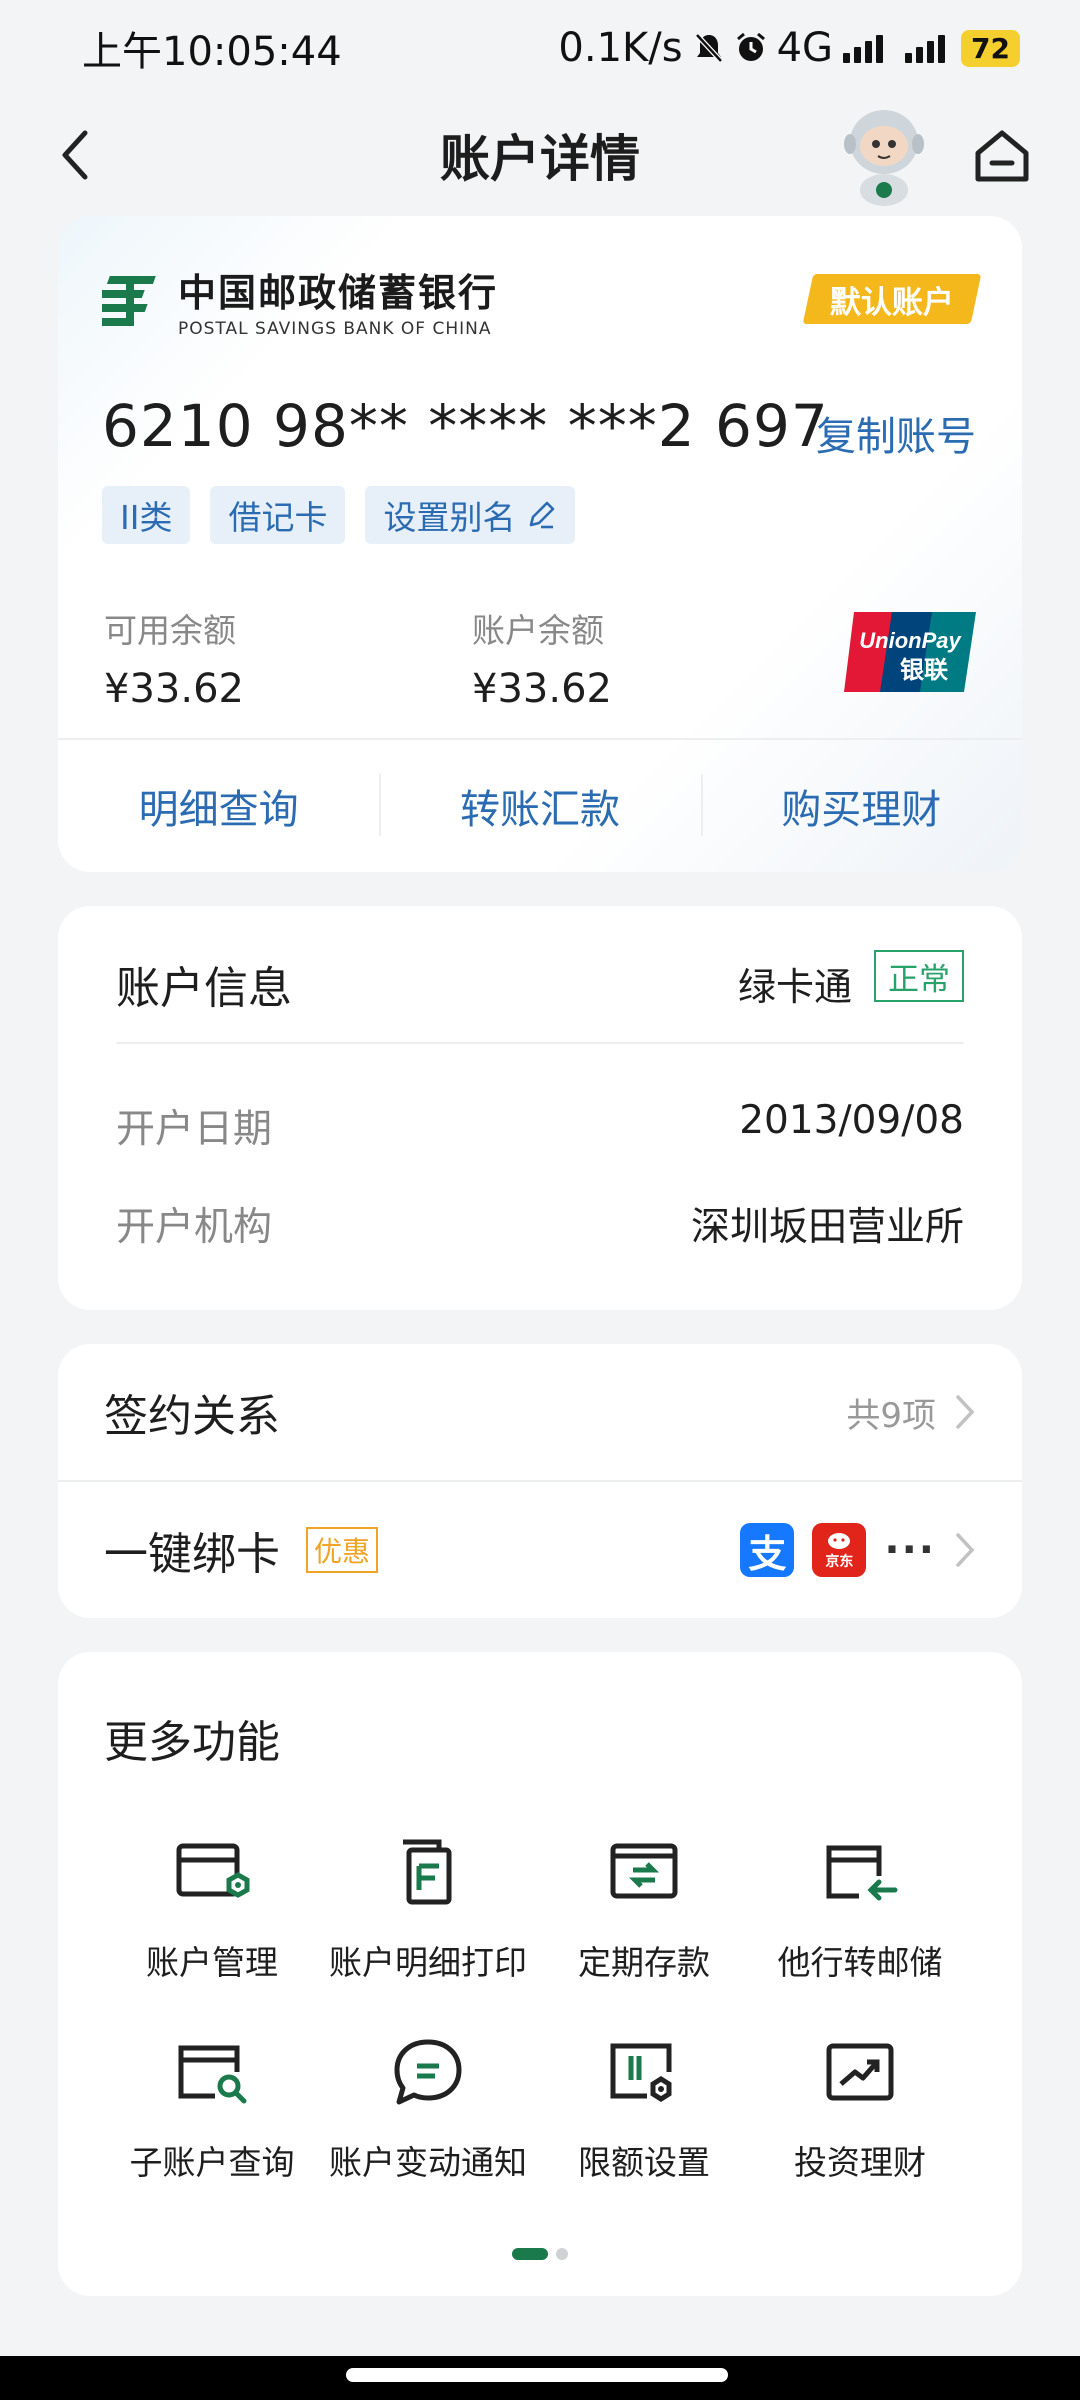 The width and height of the screenshot is (1080, 2400). Describe the element at coordinates (839, 1550) in the screenshot. I see `jd-icon: 京东` at that location.